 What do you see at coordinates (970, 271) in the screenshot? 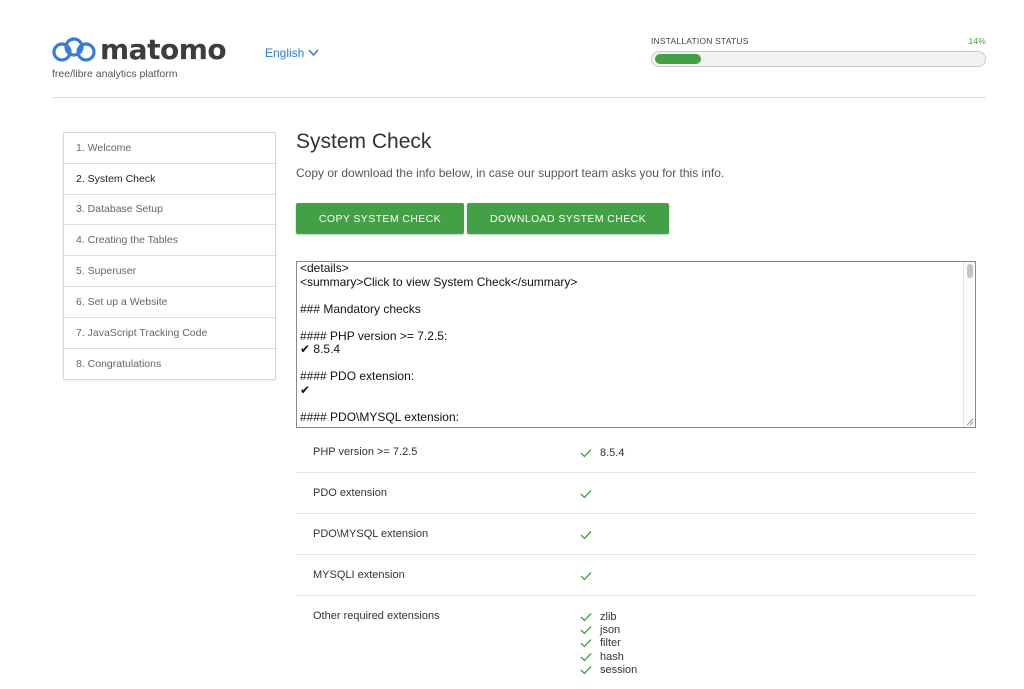
I see `scrollbar-thumb` at bounding box center [970, 271].